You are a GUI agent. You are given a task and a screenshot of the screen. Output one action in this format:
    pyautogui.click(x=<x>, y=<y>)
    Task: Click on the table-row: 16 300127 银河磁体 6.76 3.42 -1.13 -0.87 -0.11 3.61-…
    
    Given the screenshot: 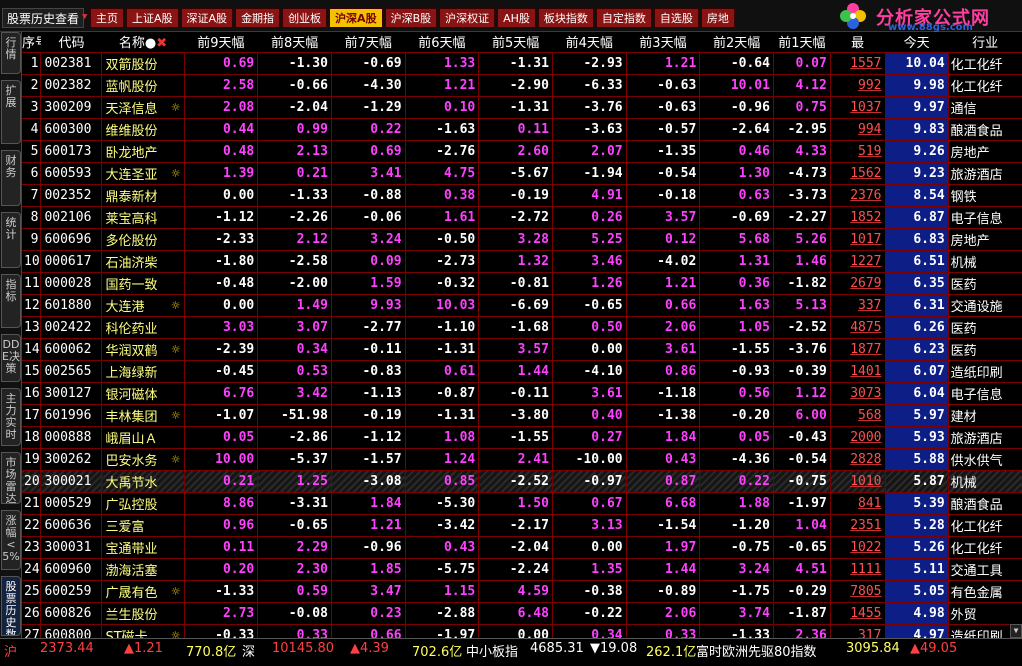 What is the action you would take?
    pyautogui.click(x=522, y=393)
    